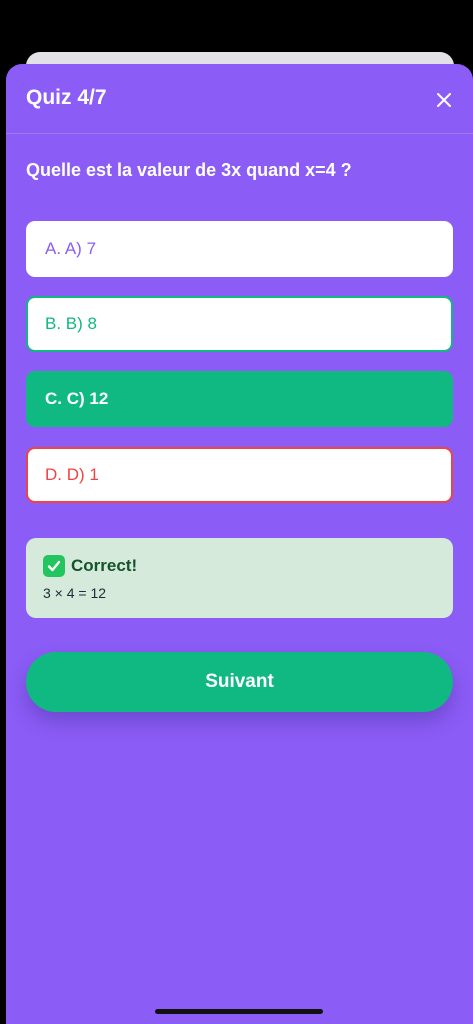 This screenshot has width=473, height=1024. What do you see at coordinates (77, 398) in the screenshot?
I see `option-c-label: C. C) 12` at bounding box center [77, 398].